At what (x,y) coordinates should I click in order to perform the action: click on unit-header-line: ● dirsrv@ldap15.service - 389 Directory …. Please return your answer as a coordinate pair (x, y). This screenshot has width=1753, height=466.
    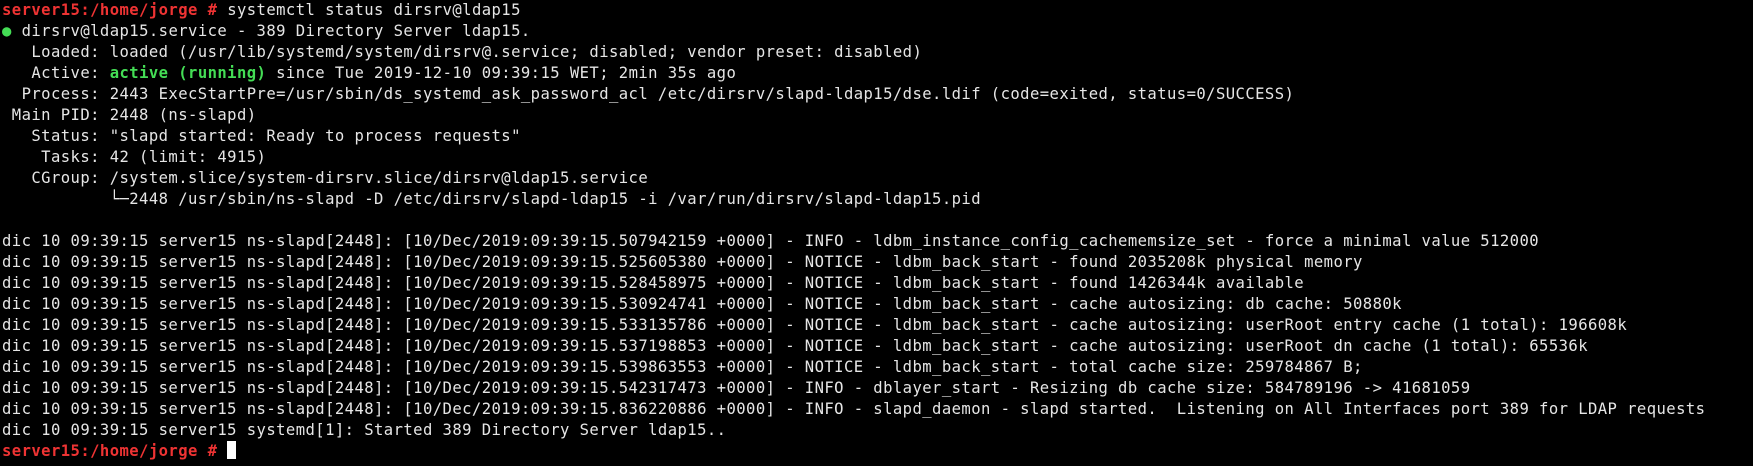
    Looking at the image, I should click on (877, 31).